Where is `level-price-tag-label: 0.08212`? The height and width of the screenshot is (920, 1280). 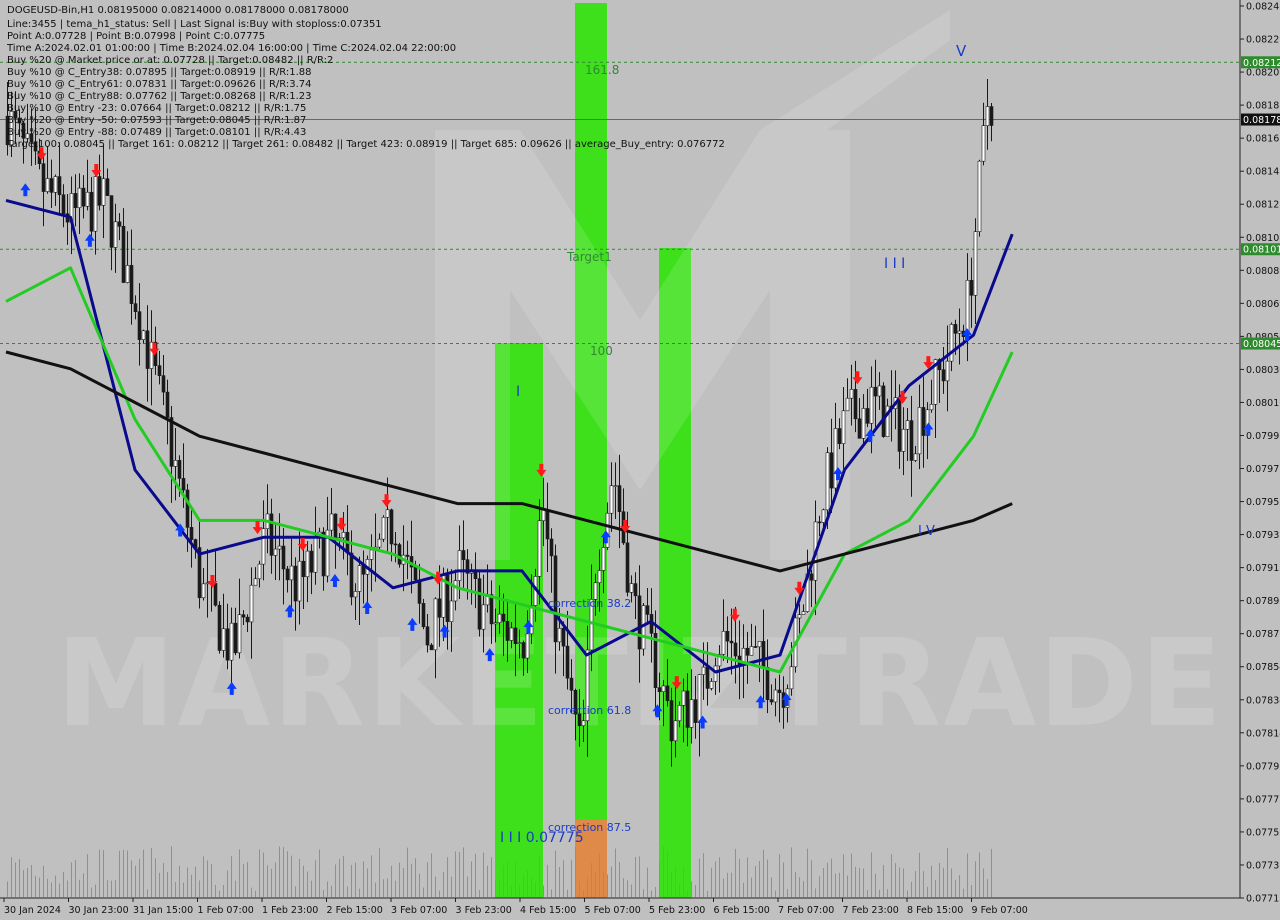 level-price-tag-label: 0.08212 is located at coordinates (1261, 63).